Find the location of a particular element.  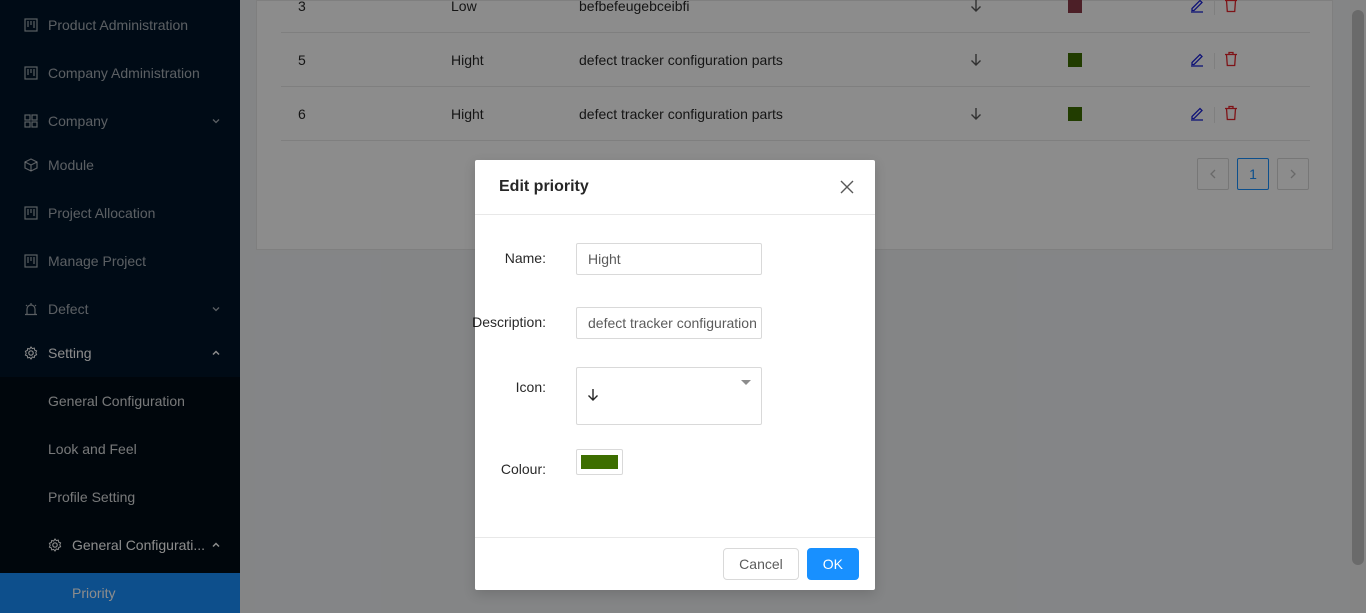

close-button is located at coordinates (847, 188).